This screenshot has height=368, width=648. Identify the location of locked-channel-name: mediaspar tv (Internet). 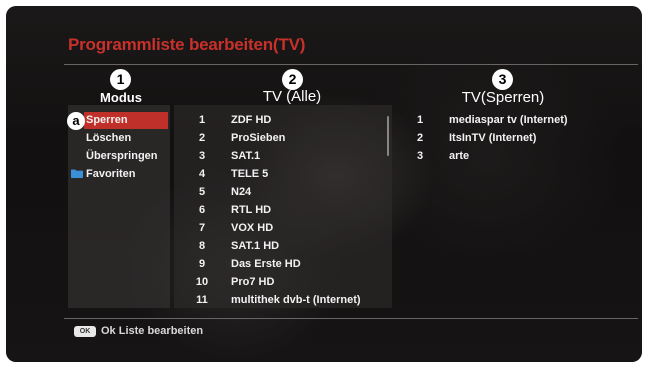
(508, 120).